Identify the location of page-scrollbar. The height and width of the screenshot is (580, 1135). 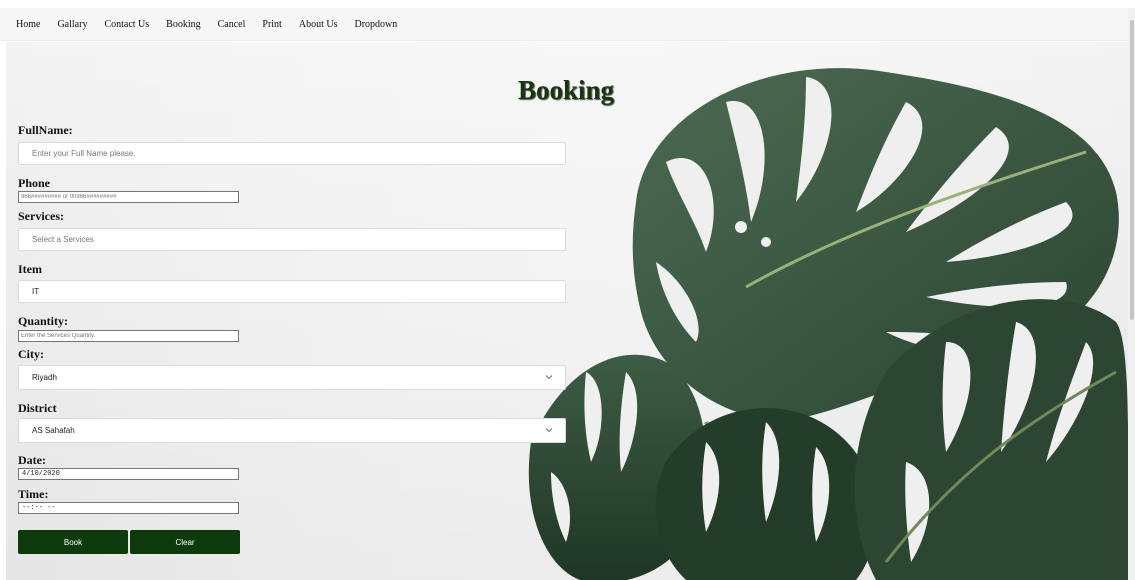
(1131, 294).